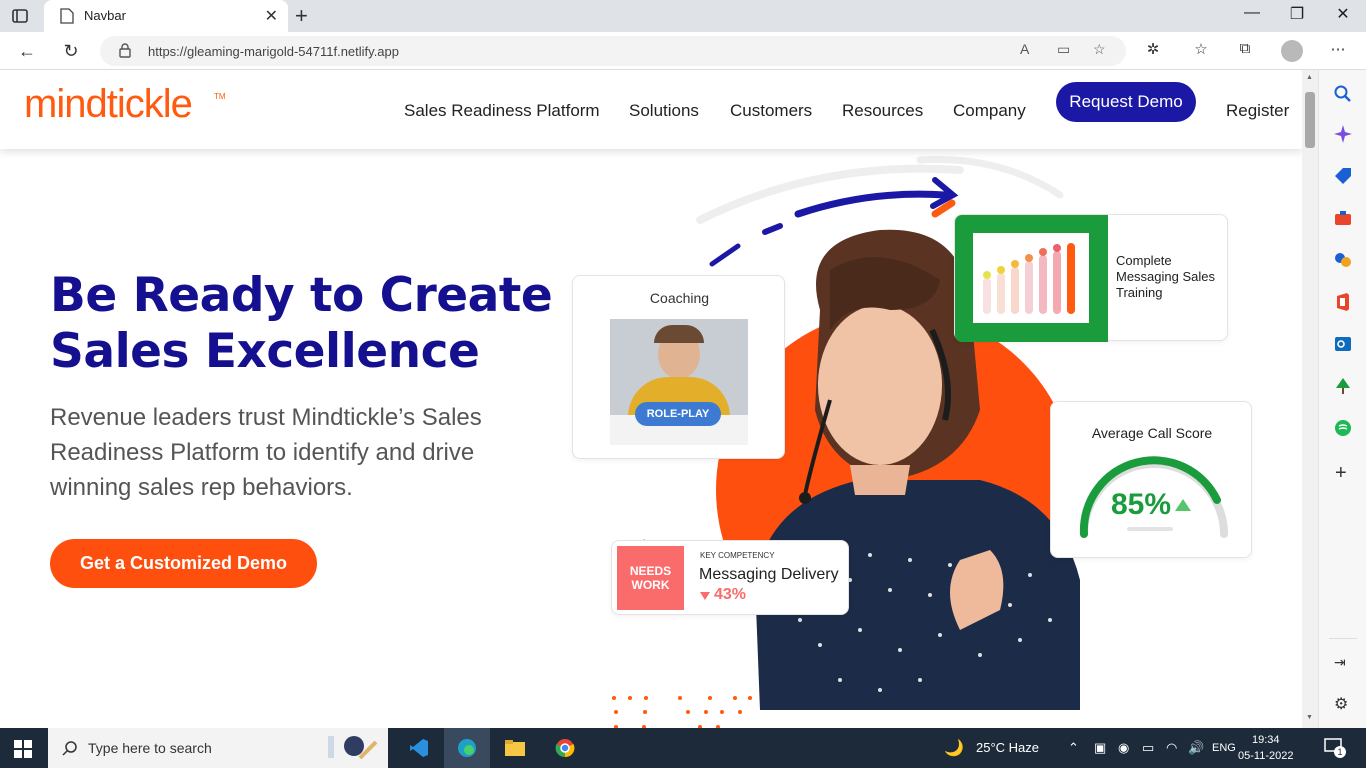 The height and width of the screenshot is (768, 1366). Describe the element at coordinates (705, 596) in the screenshot. I see `down-triangle-icon` at that location.